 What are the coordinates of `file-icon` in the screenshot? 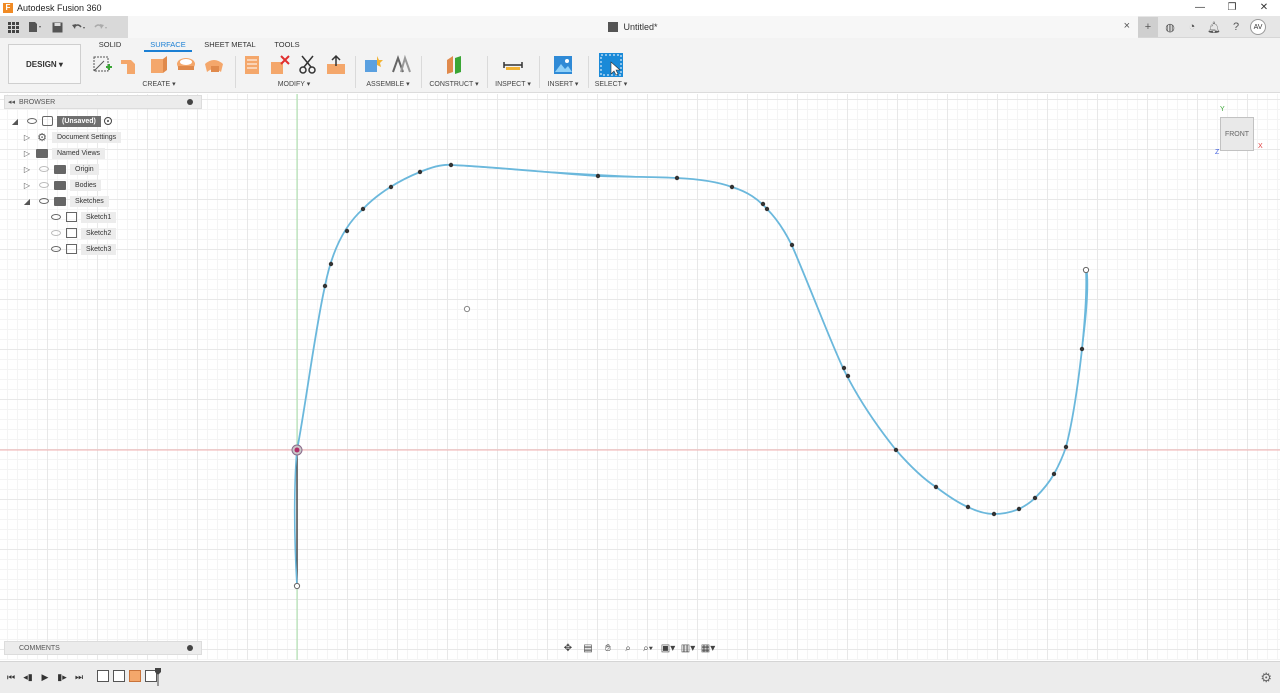 It's located at (35, 27).